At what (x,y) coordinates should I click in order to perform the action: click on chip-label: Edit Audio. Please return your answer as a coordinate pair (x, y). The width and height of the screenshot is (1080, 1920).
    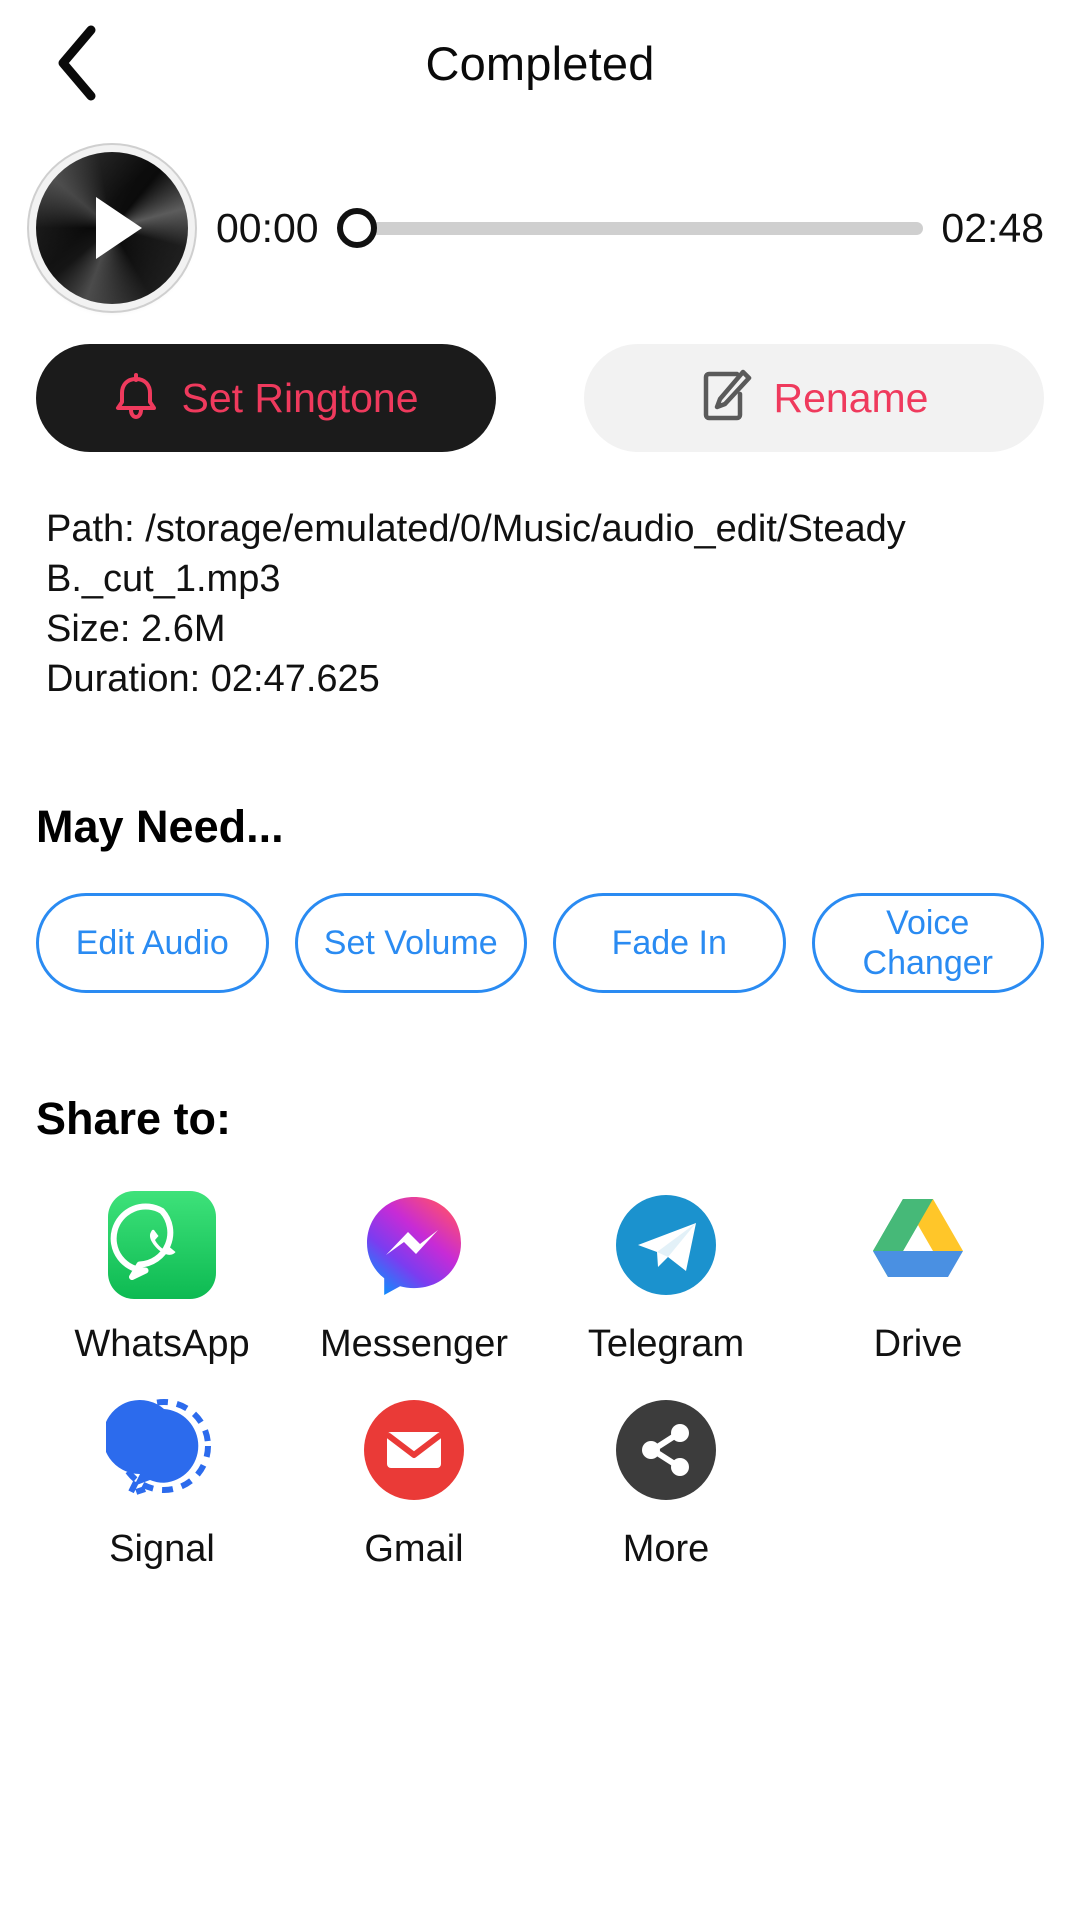
    Looking at the image, I should click on (152, 942).